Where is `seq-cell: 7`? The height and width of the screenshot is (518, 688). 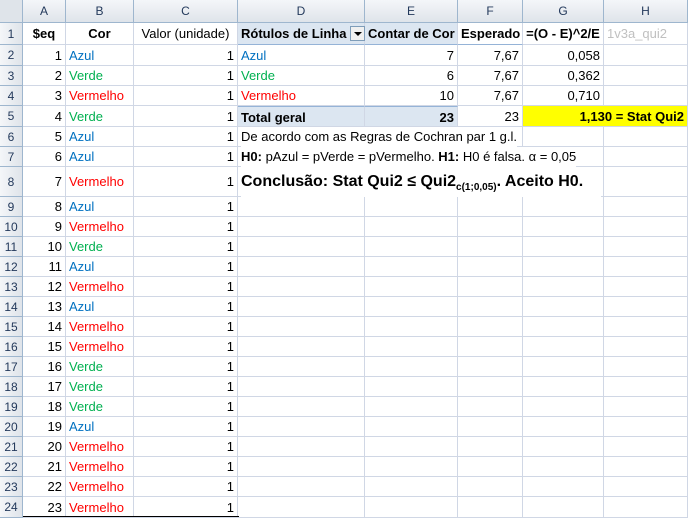
seq-cell: 7 is located at coordinates (44, 182).